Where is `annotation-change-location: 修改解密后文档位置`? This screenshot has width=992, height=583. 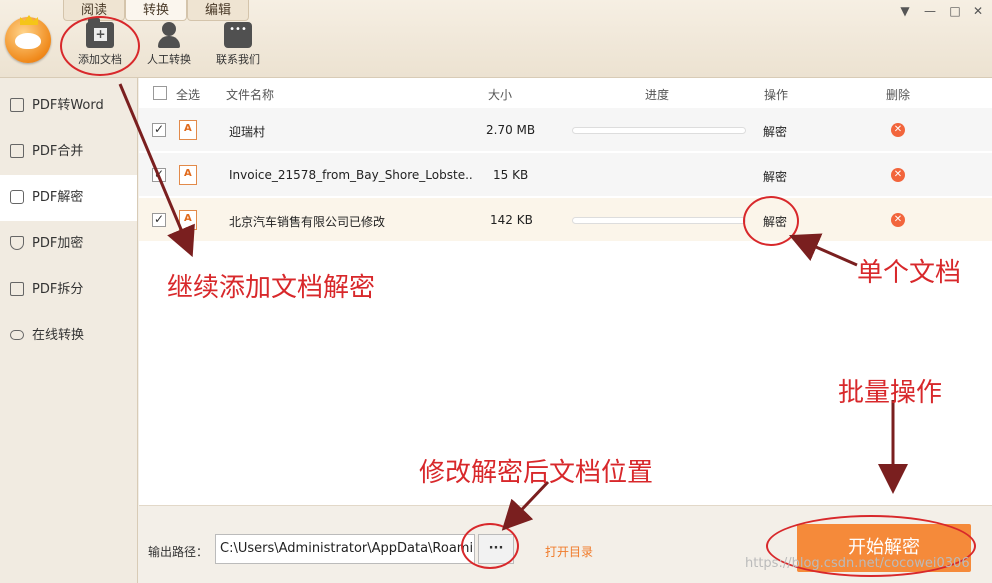
annotation-change-location: 修改解密后文档位置 is located at coordinates (536, 473).